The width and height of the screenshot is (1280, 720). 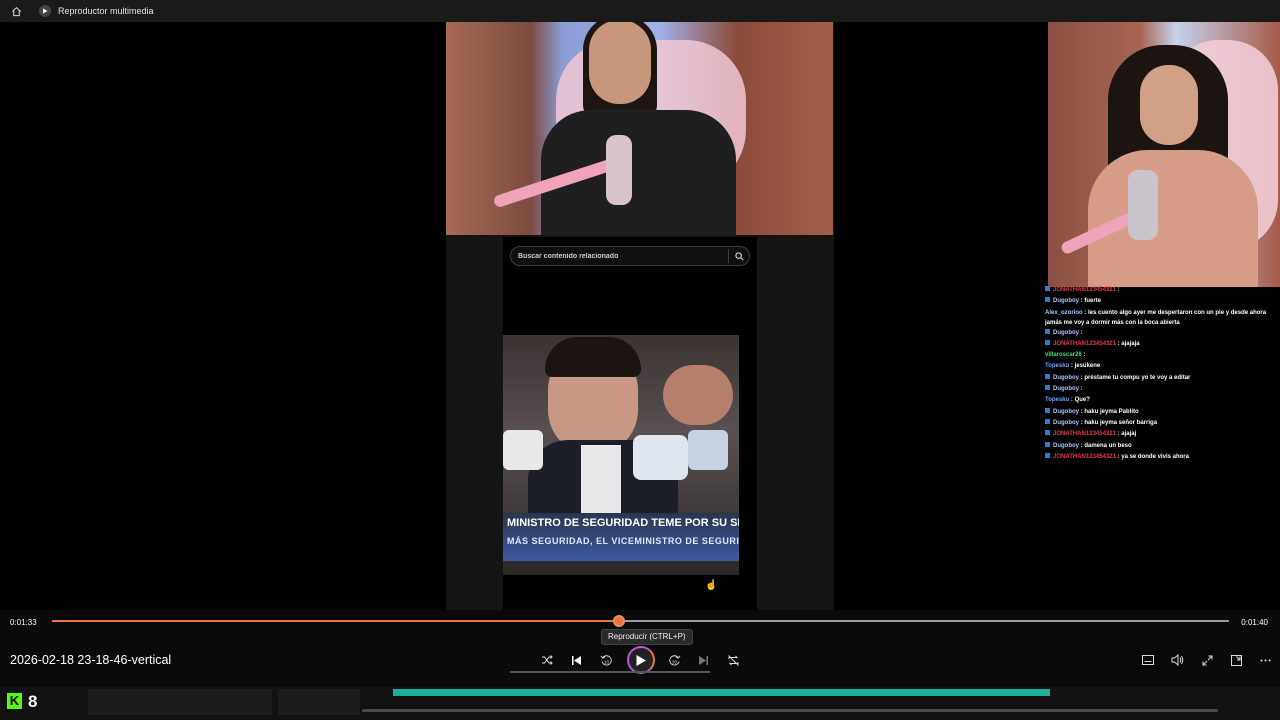 I want to click on chat-text: : ajajaja, so click(x=1127, y=343).